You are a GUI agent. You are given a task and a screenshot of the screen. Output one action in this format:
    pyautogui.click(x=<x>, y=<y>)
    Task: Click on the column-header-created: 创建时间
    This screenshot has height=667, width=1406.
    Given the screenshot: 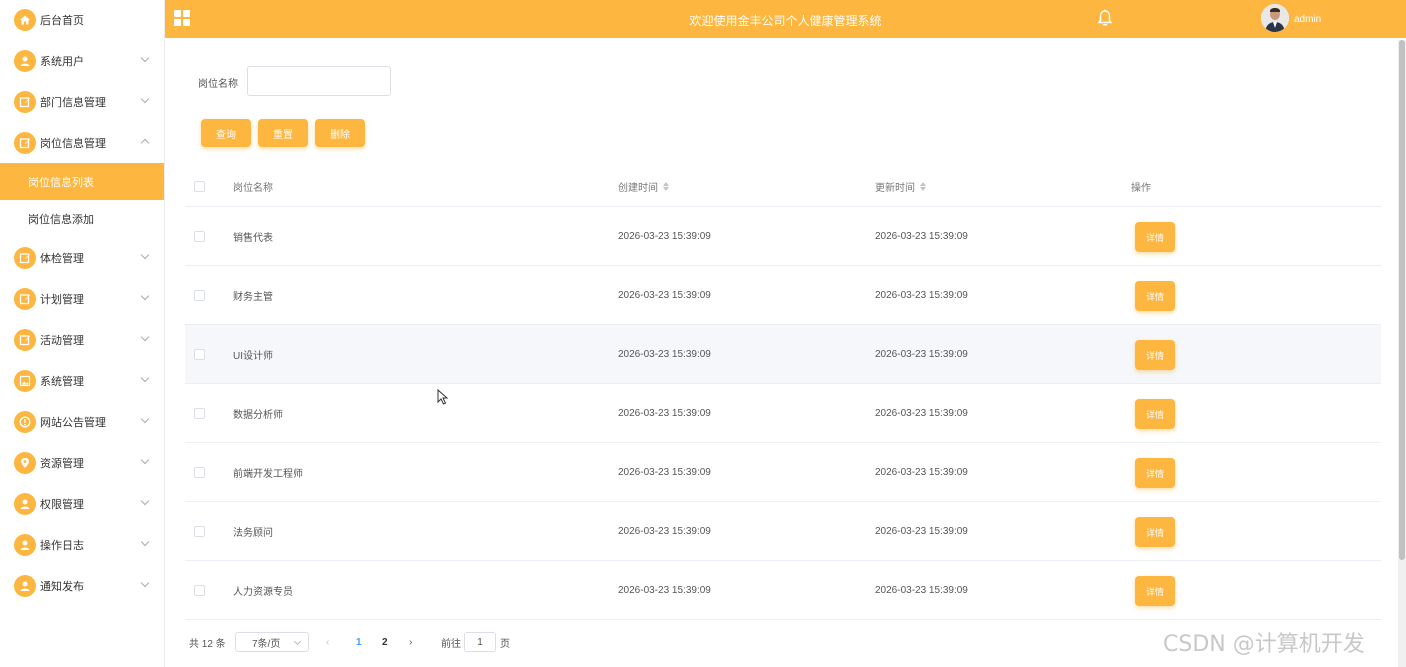 What is the action you would take?
    pyautogui.click(x=643, y=186)
    